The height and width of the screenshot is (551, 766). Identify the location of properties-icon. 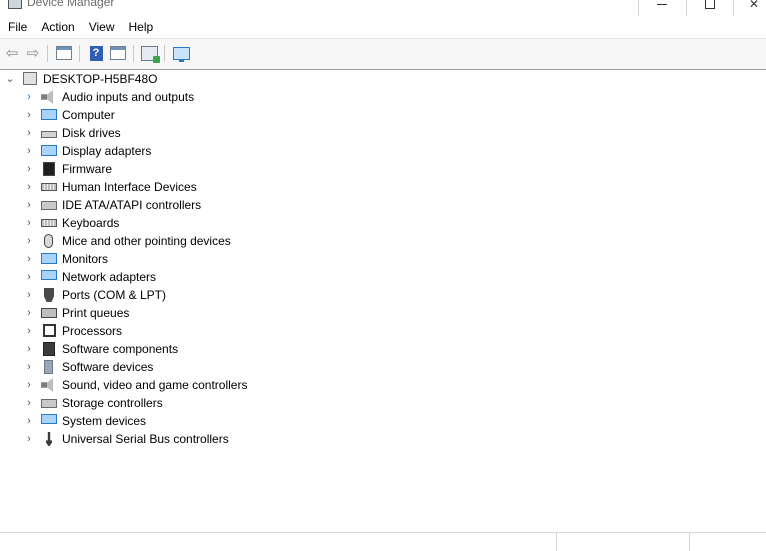
(118, 53).